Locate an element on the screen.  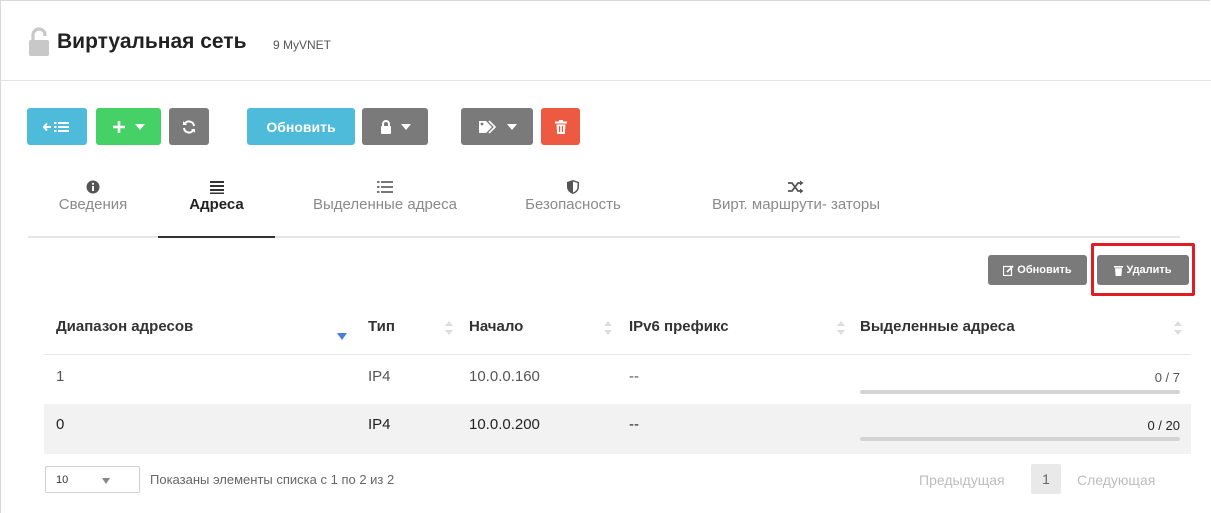
column-header-start: Начало is located at coordinates (496, 326).